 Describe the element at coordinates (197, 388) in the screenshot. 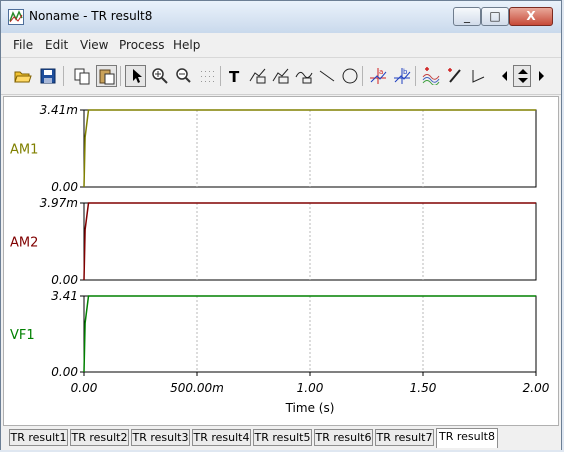

I see `x-tick-label: 500.00m` at that location.